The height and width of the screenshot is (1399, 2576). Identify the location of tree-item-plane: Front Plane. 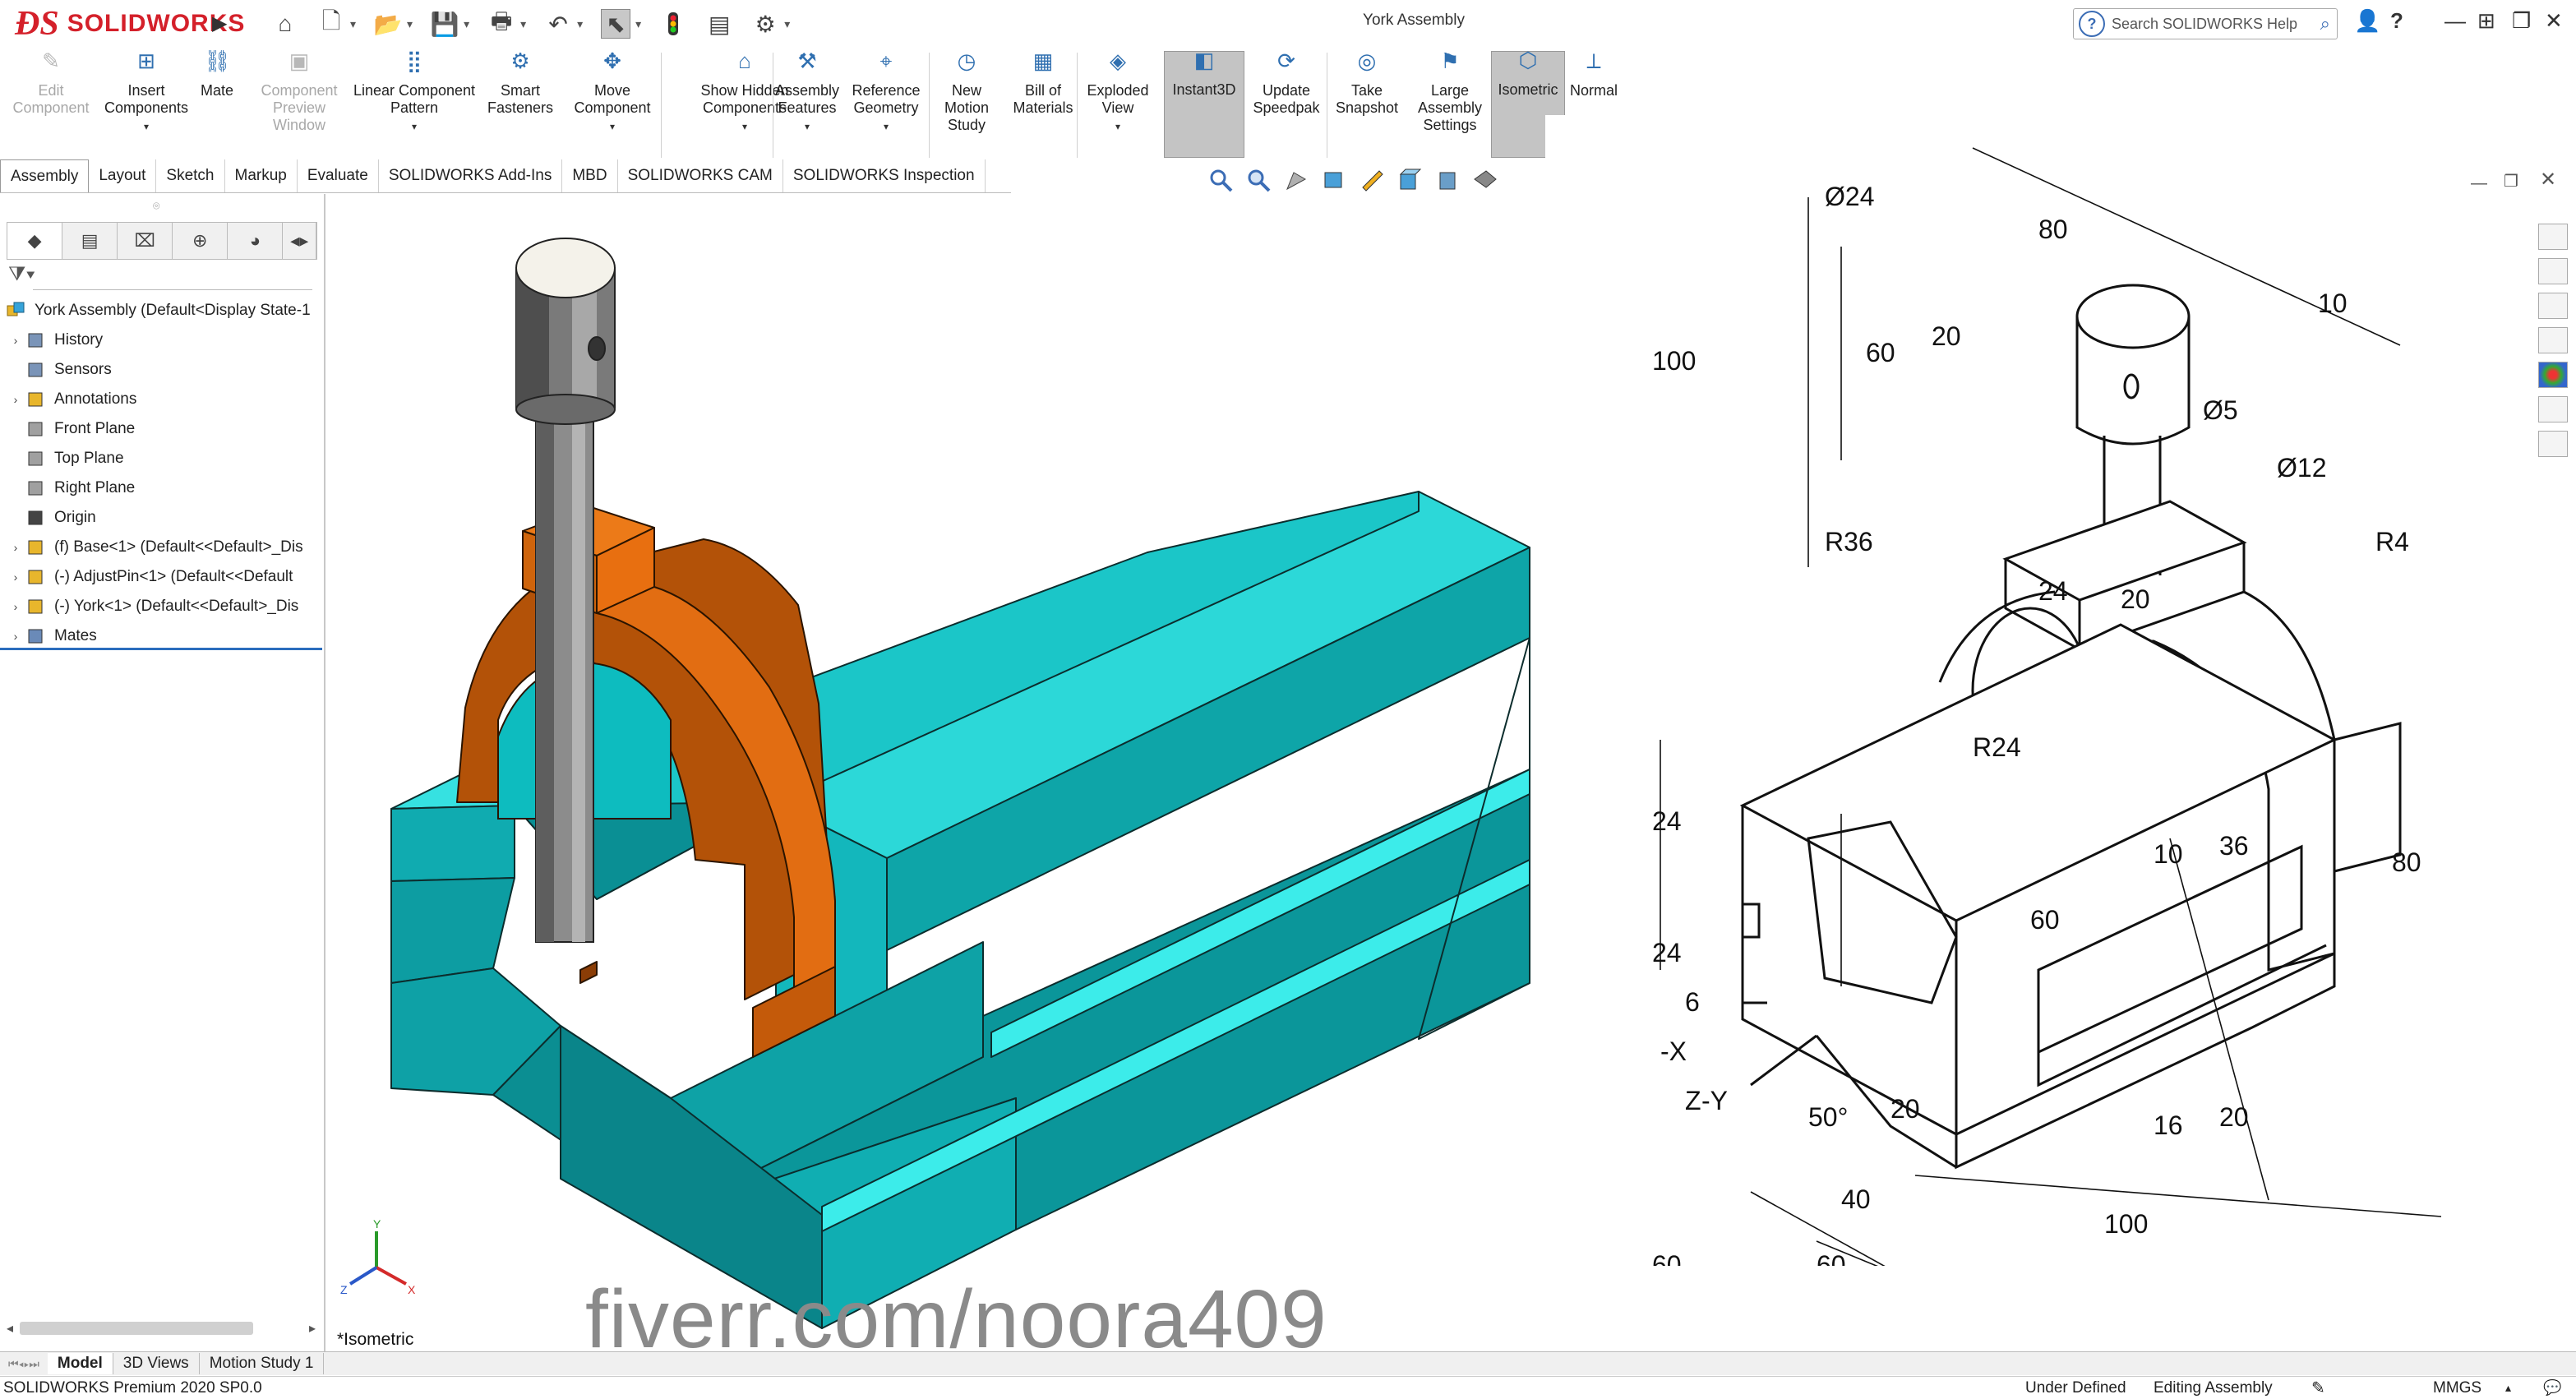
(161, 429).